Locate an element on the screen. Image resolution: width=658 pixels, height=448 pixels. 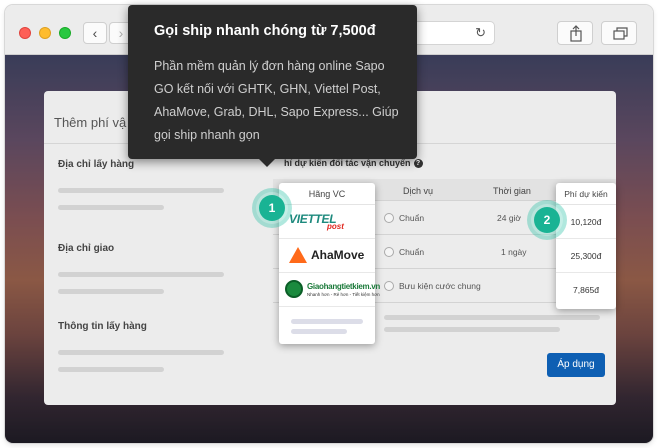
column-header-carrier: Hãng VC is located at coordinates (327, 194).